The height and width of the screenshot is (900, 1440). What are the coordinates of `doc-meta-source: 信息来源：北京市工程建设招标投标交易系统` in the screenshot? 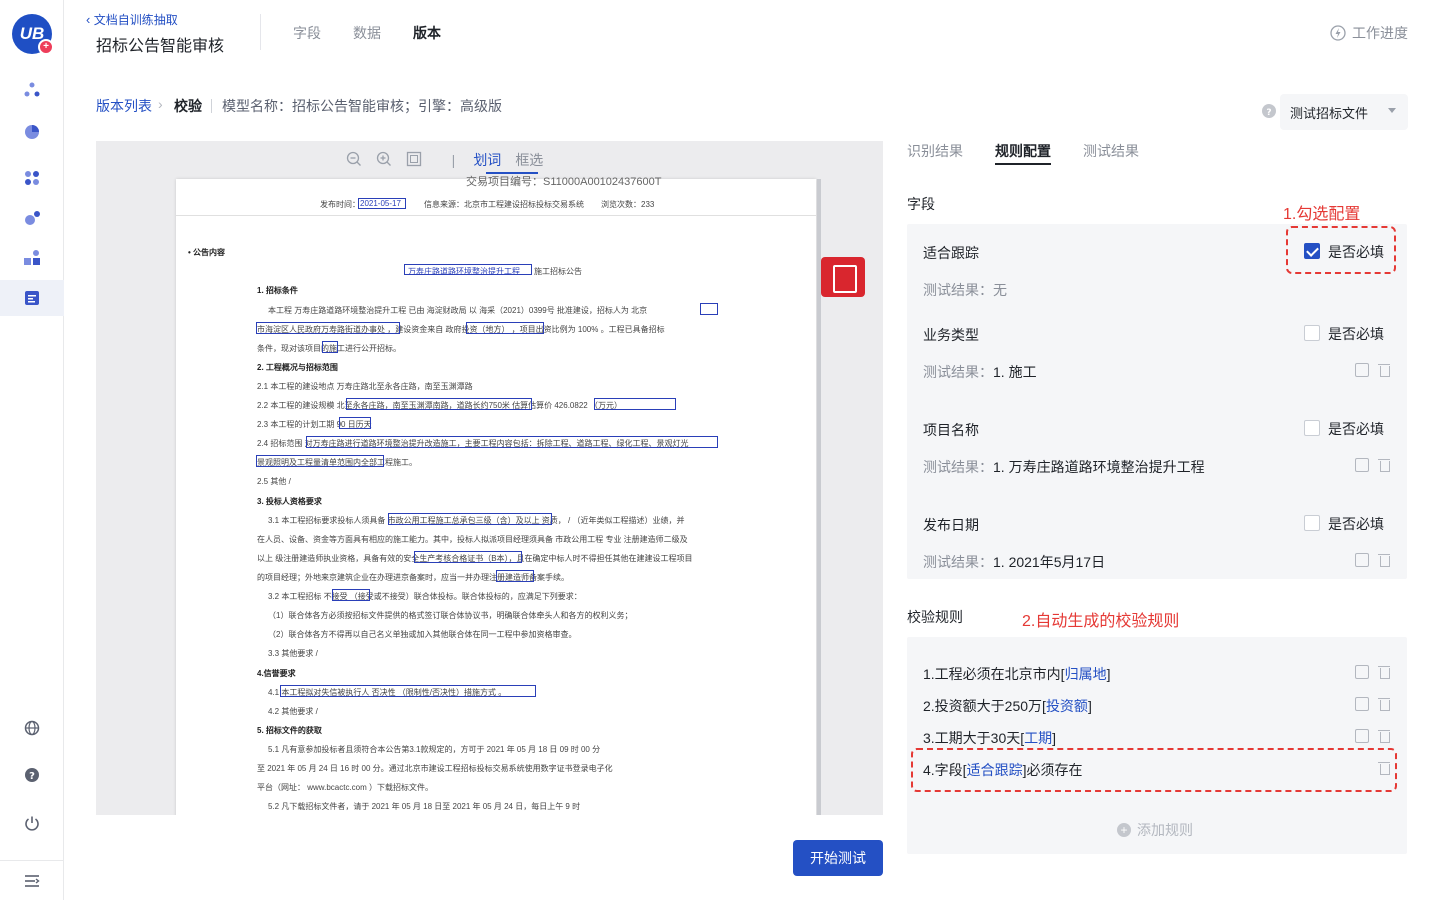 It's located at (504, 204).